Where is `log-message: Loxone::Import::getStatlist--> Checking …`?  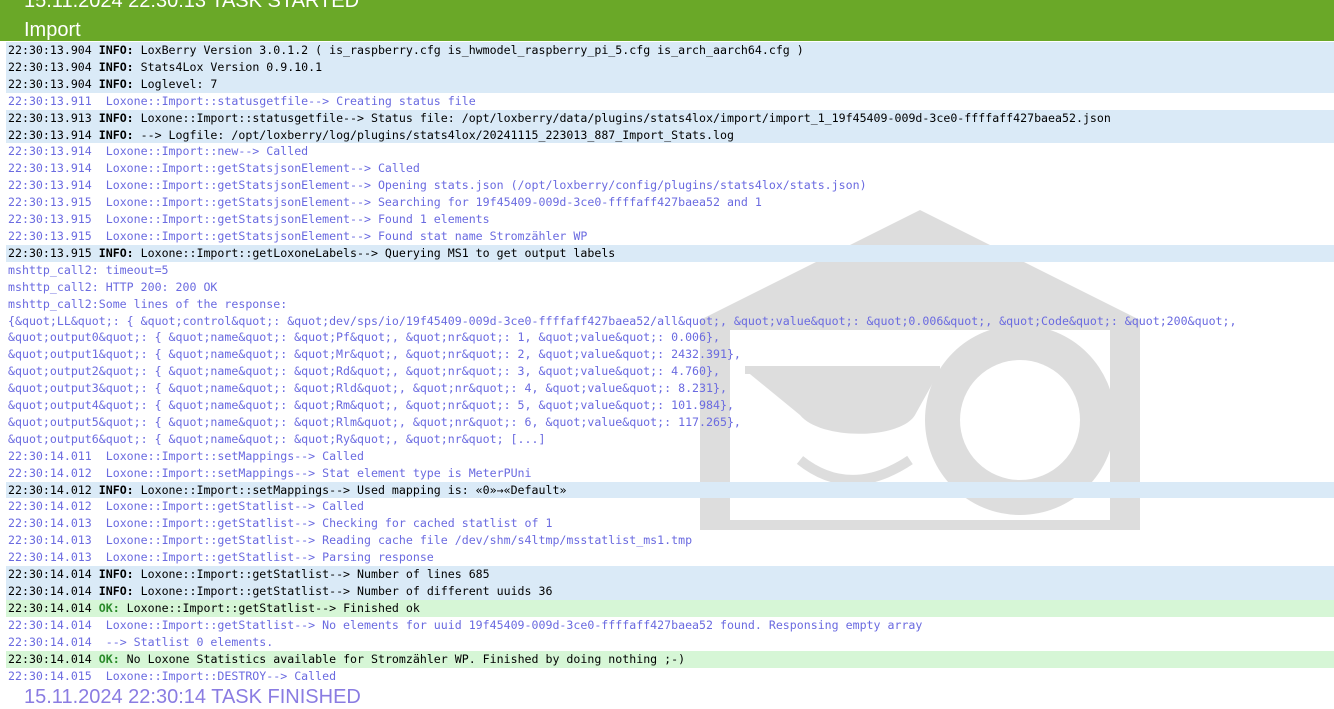
log-message: Loxone::Import::getStatlist--> Checking … is located at coordinates (325, 523).